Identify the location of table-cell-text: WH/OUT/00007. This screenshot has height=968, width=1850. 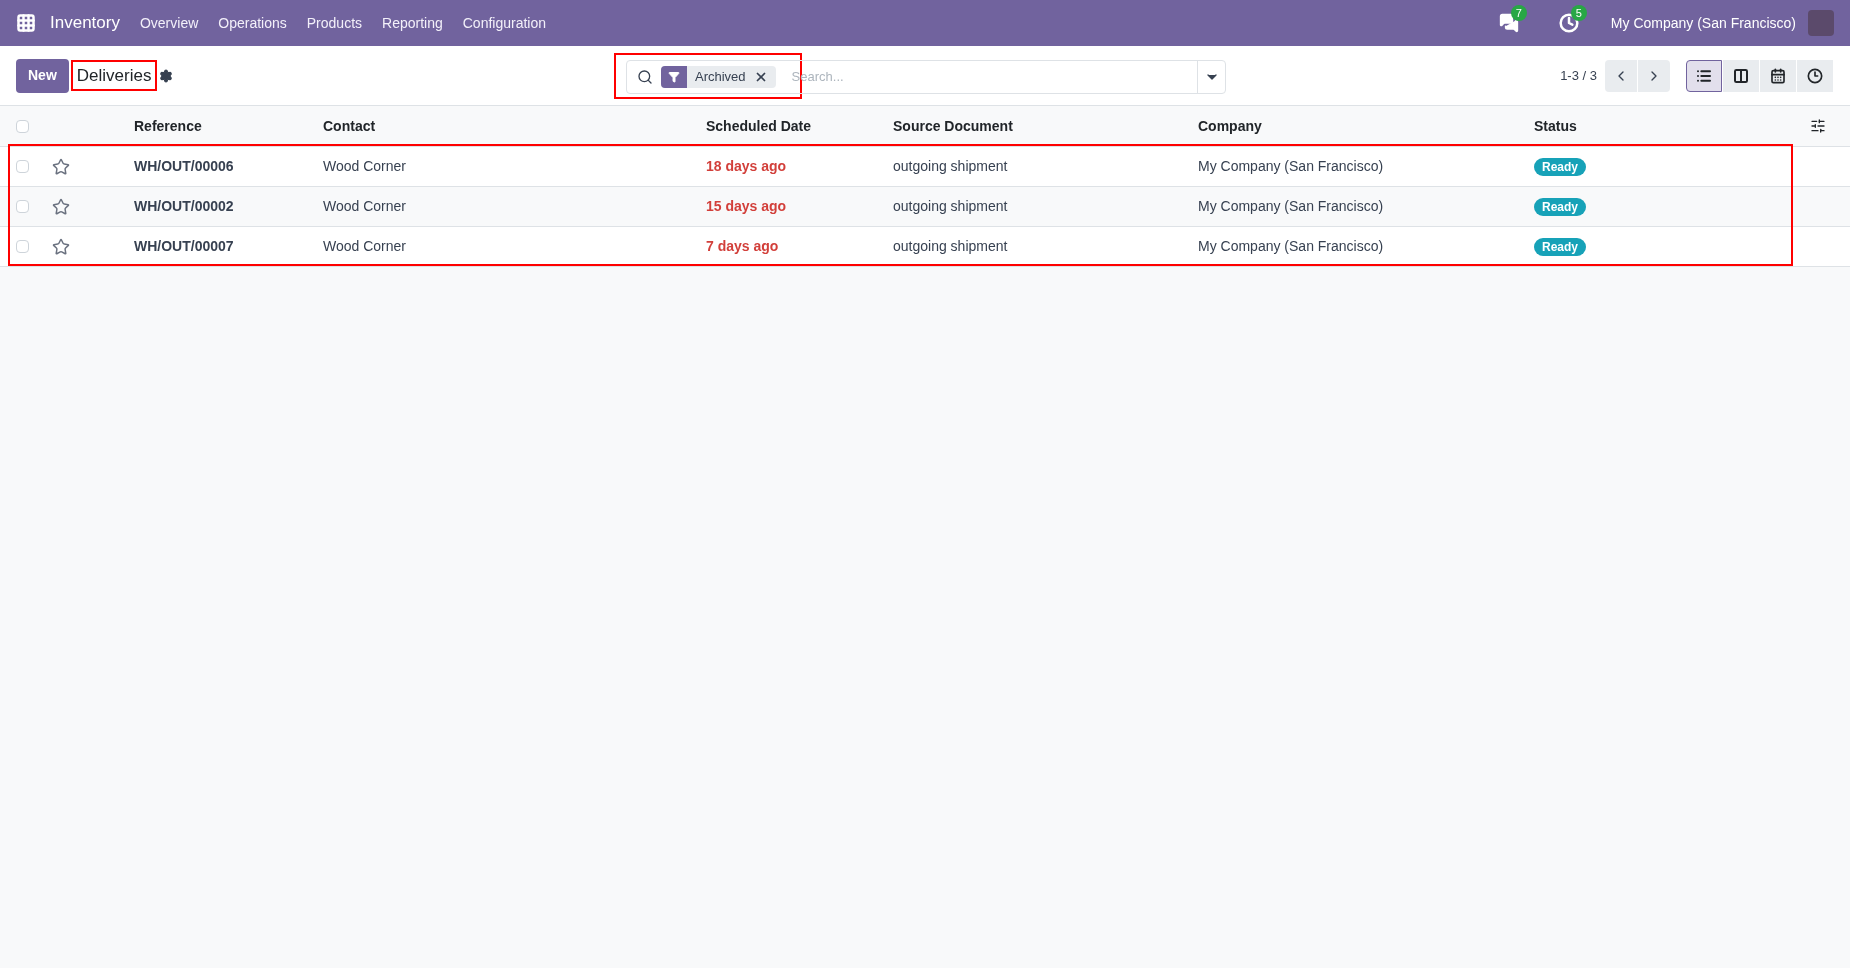
(184, 246).